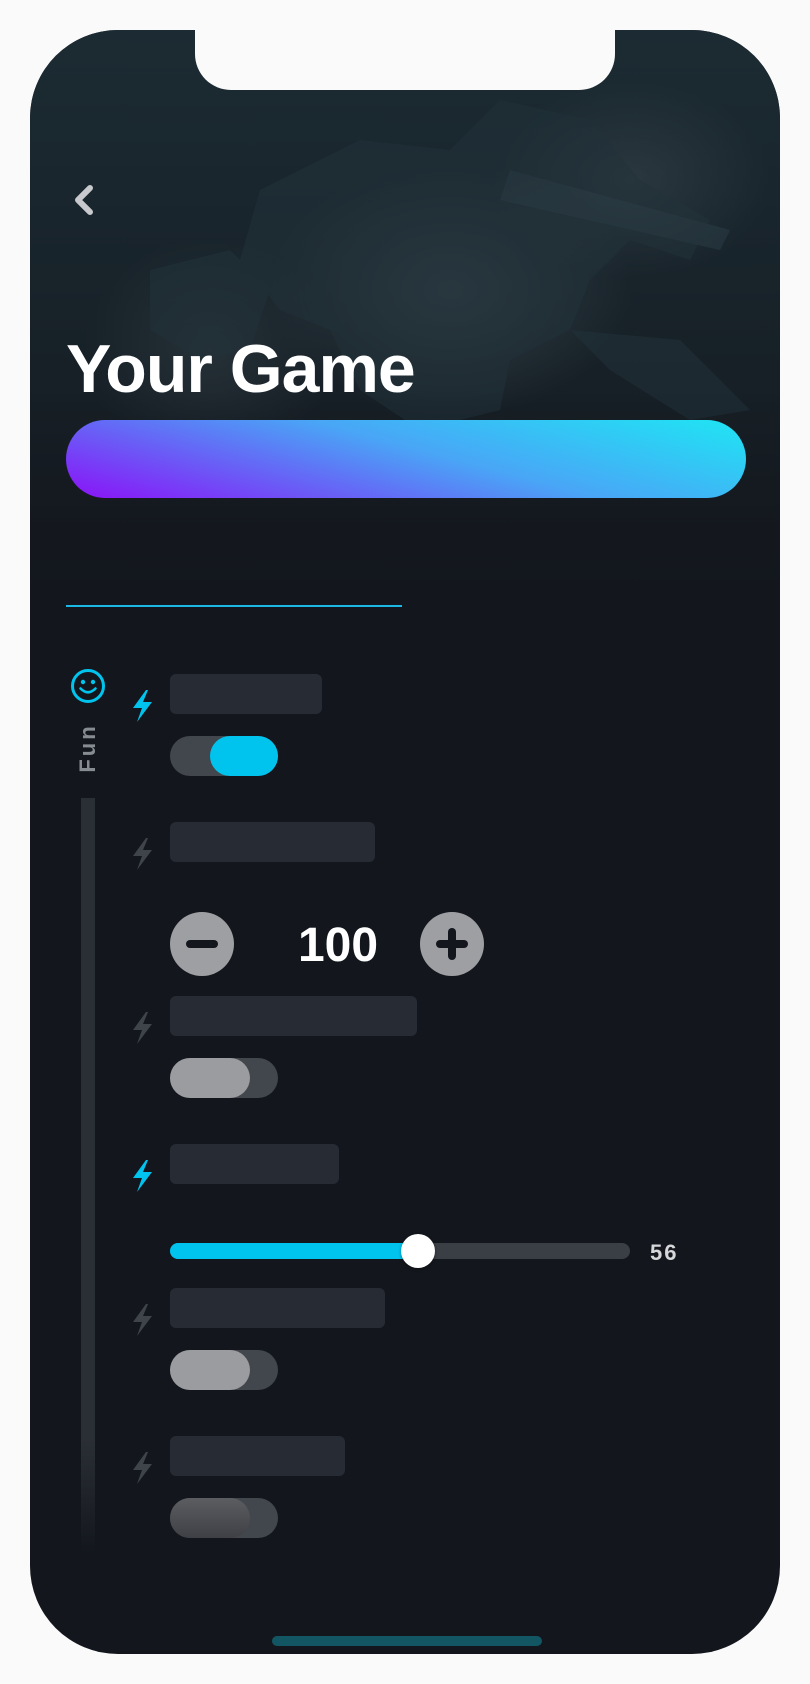  I want to click on primary-action-button, so click(406, 459).